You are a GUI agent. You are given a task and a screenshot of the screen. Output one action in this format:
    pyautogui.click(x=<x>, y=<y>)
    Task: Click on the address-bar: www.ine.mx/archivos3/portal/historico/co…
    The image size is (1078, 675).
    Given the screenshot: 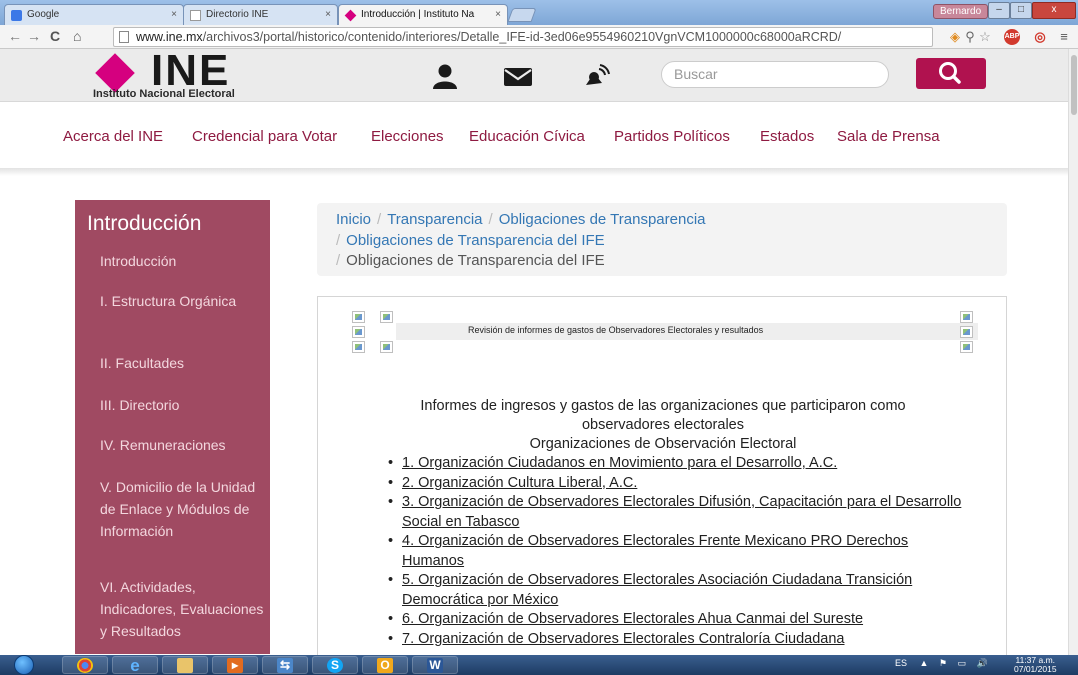 What is the action you would take?
    pyautogui.click(x=523, y=37)
    